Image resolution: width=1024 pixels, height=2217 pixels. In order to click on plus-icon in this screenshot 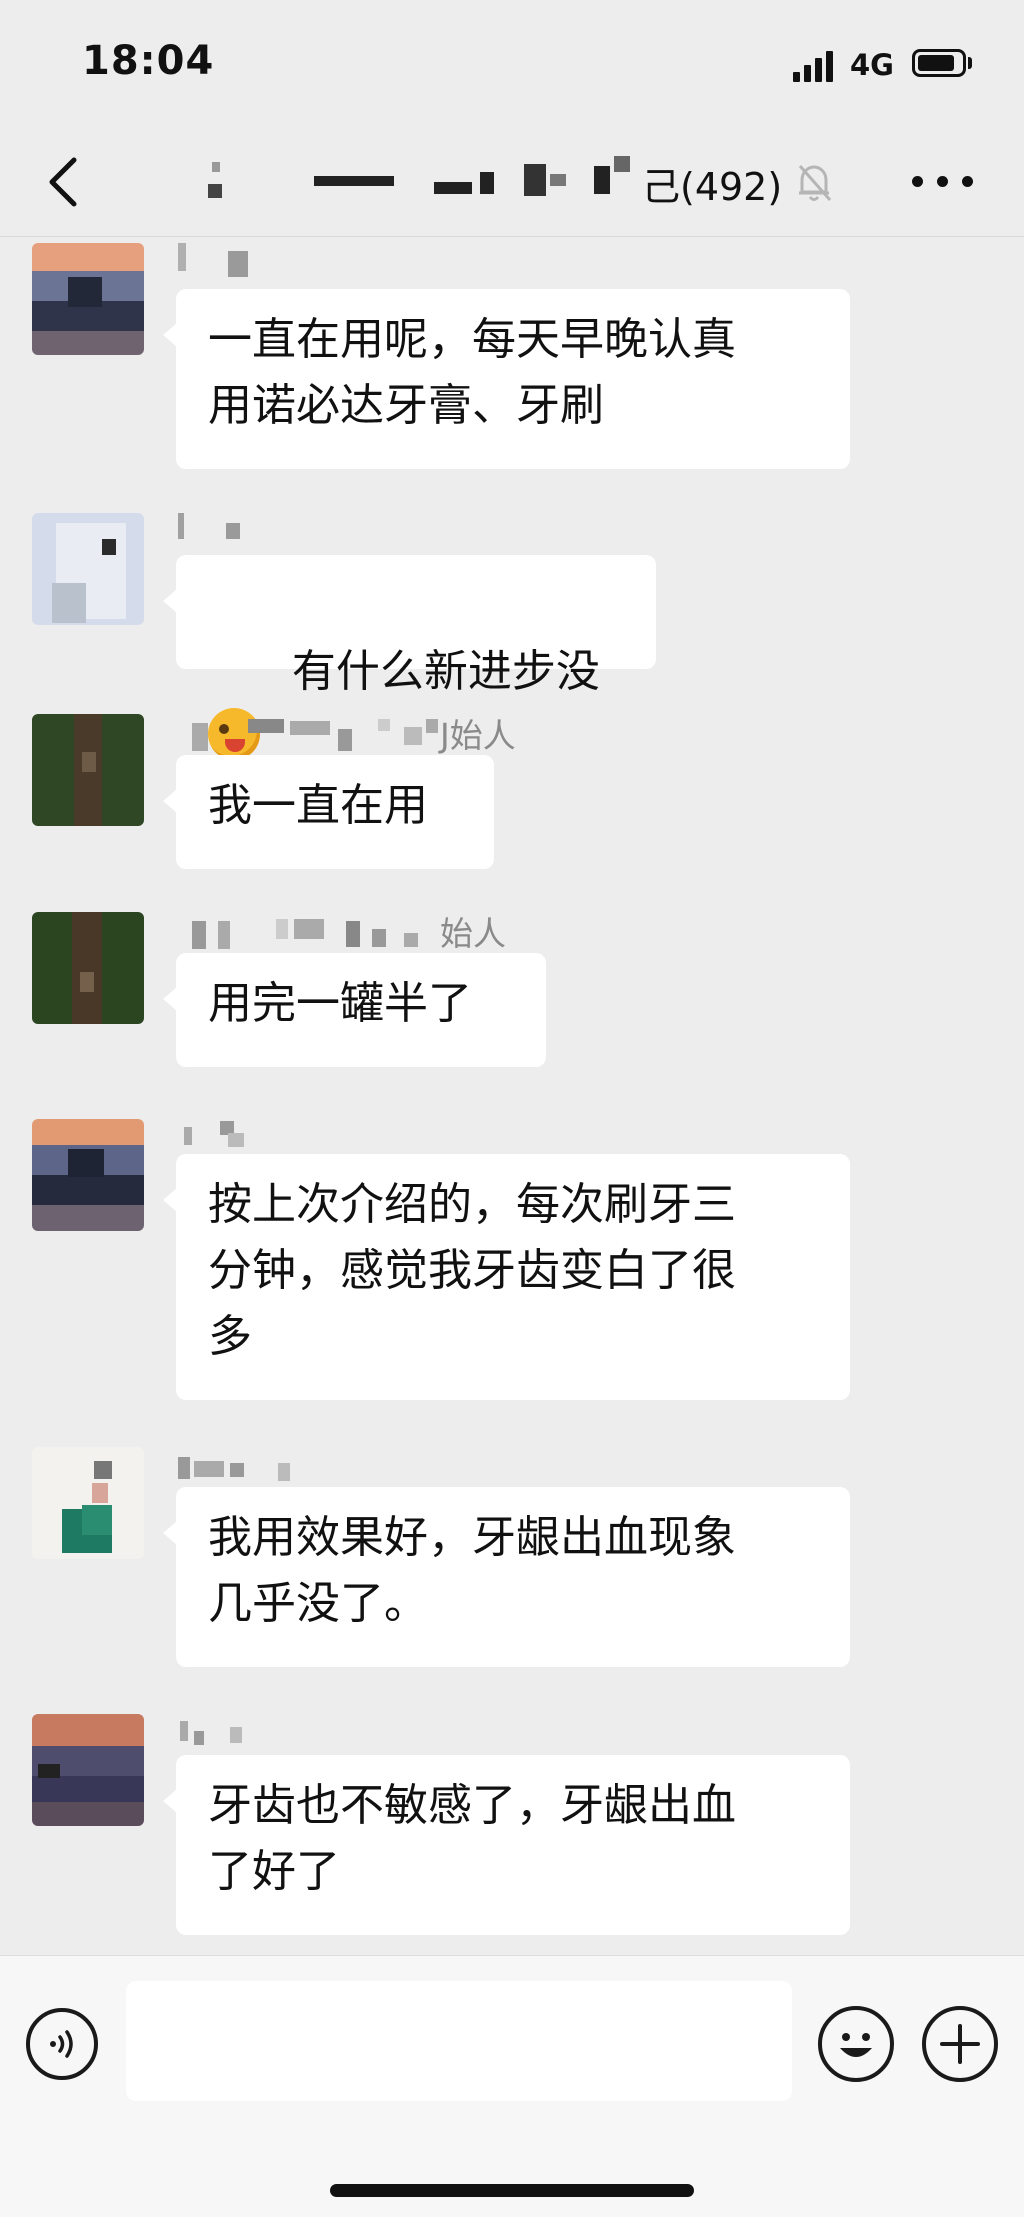, I will do `click(960, 2044)`.